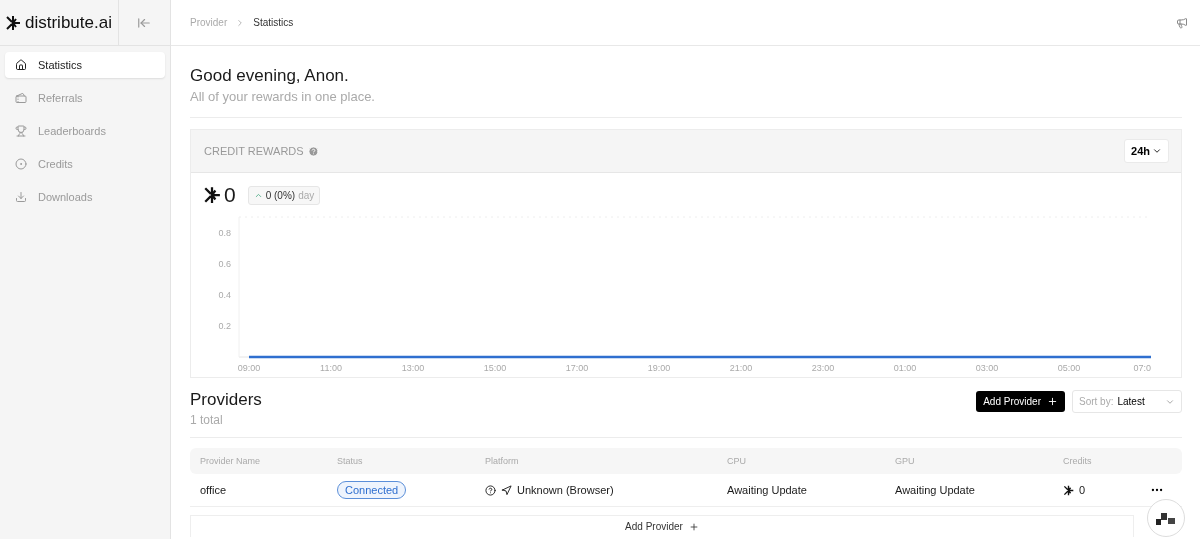 This screenshot has width=1200, height=539. What do you see at coordinates (506, 490) in the screenshot?
I see `navigation-icon` at bounding box center [506, 490].